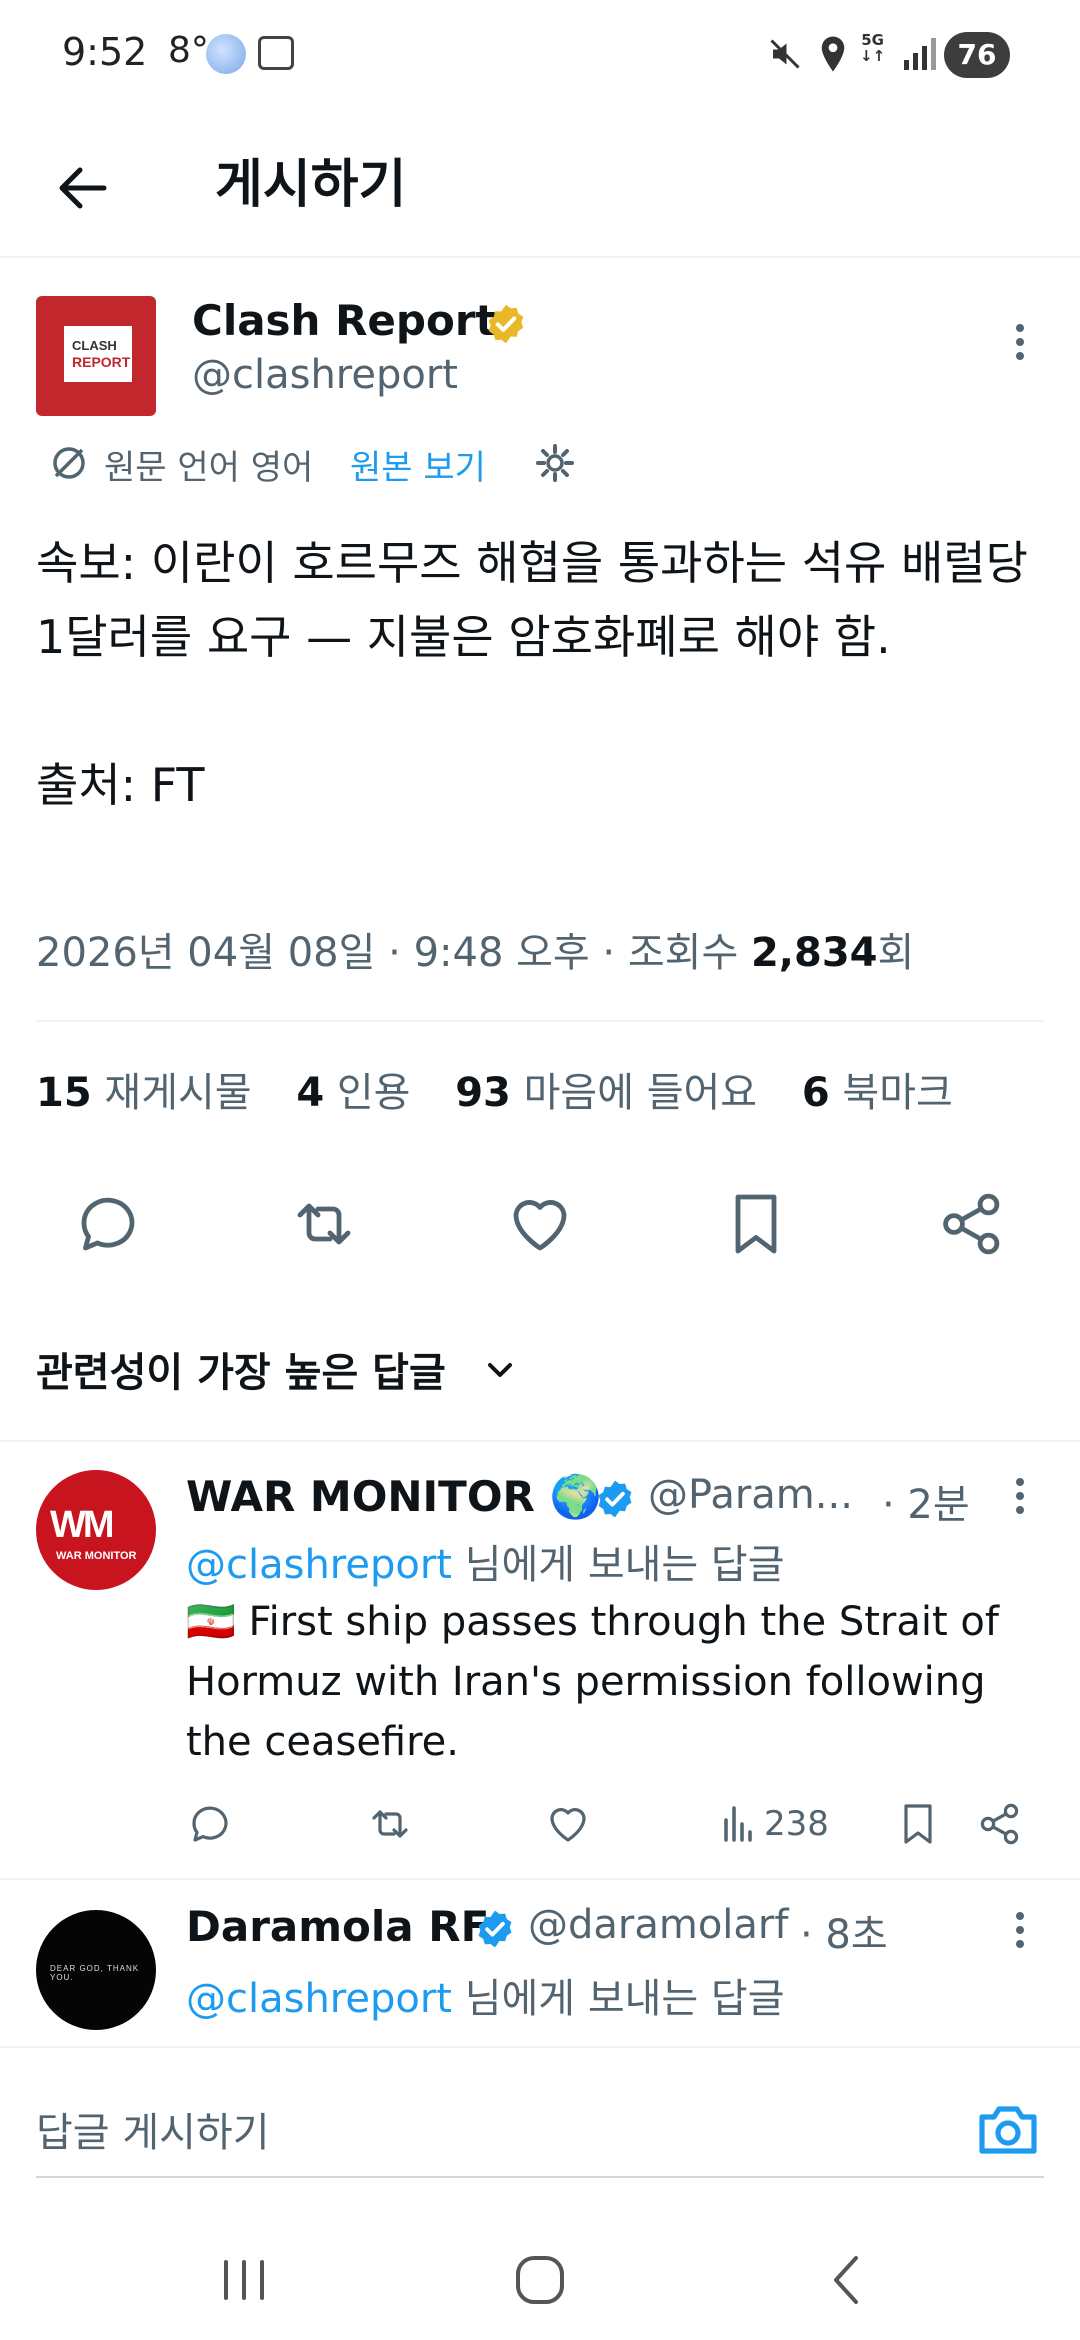 The width and height of the screenshot is (1080, 2340). I want to click on recent-apps-icon, so click(244, 2280).